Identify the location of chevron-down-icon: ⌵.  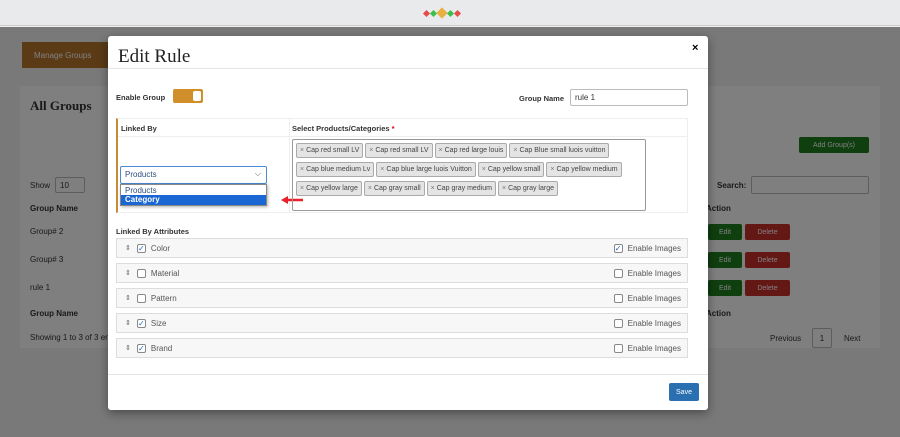
(257, 173).